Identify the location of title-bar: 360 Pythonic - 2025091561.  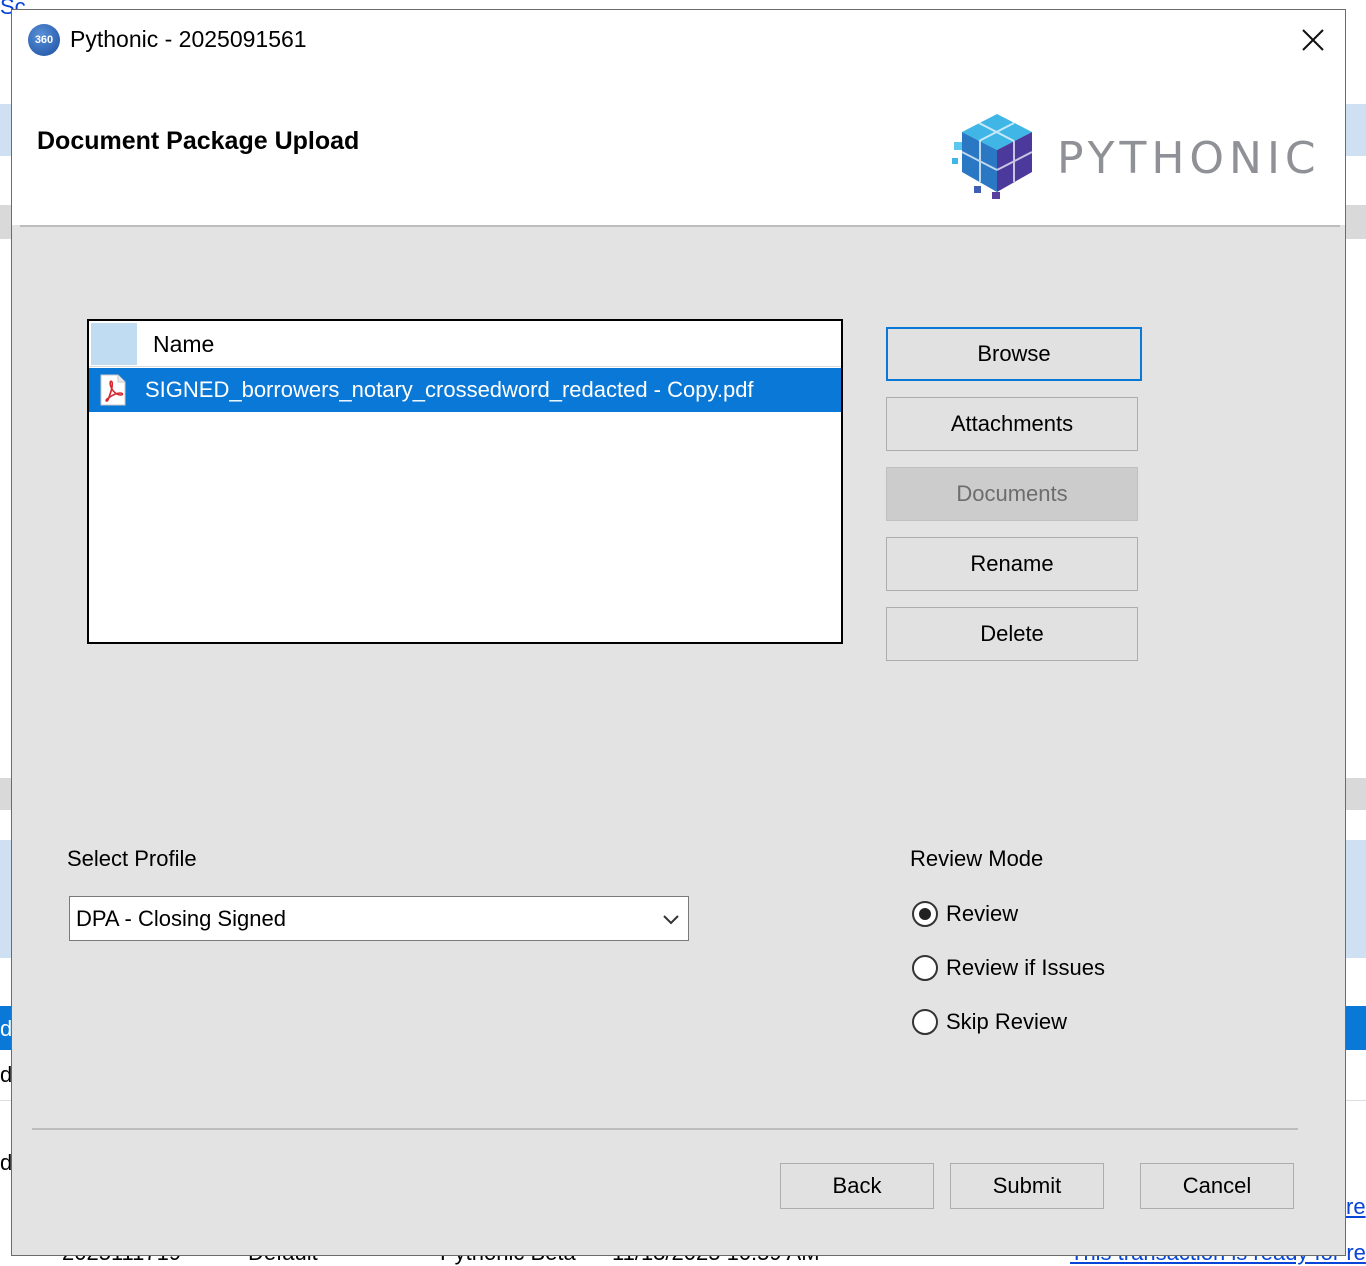
(678, 40).